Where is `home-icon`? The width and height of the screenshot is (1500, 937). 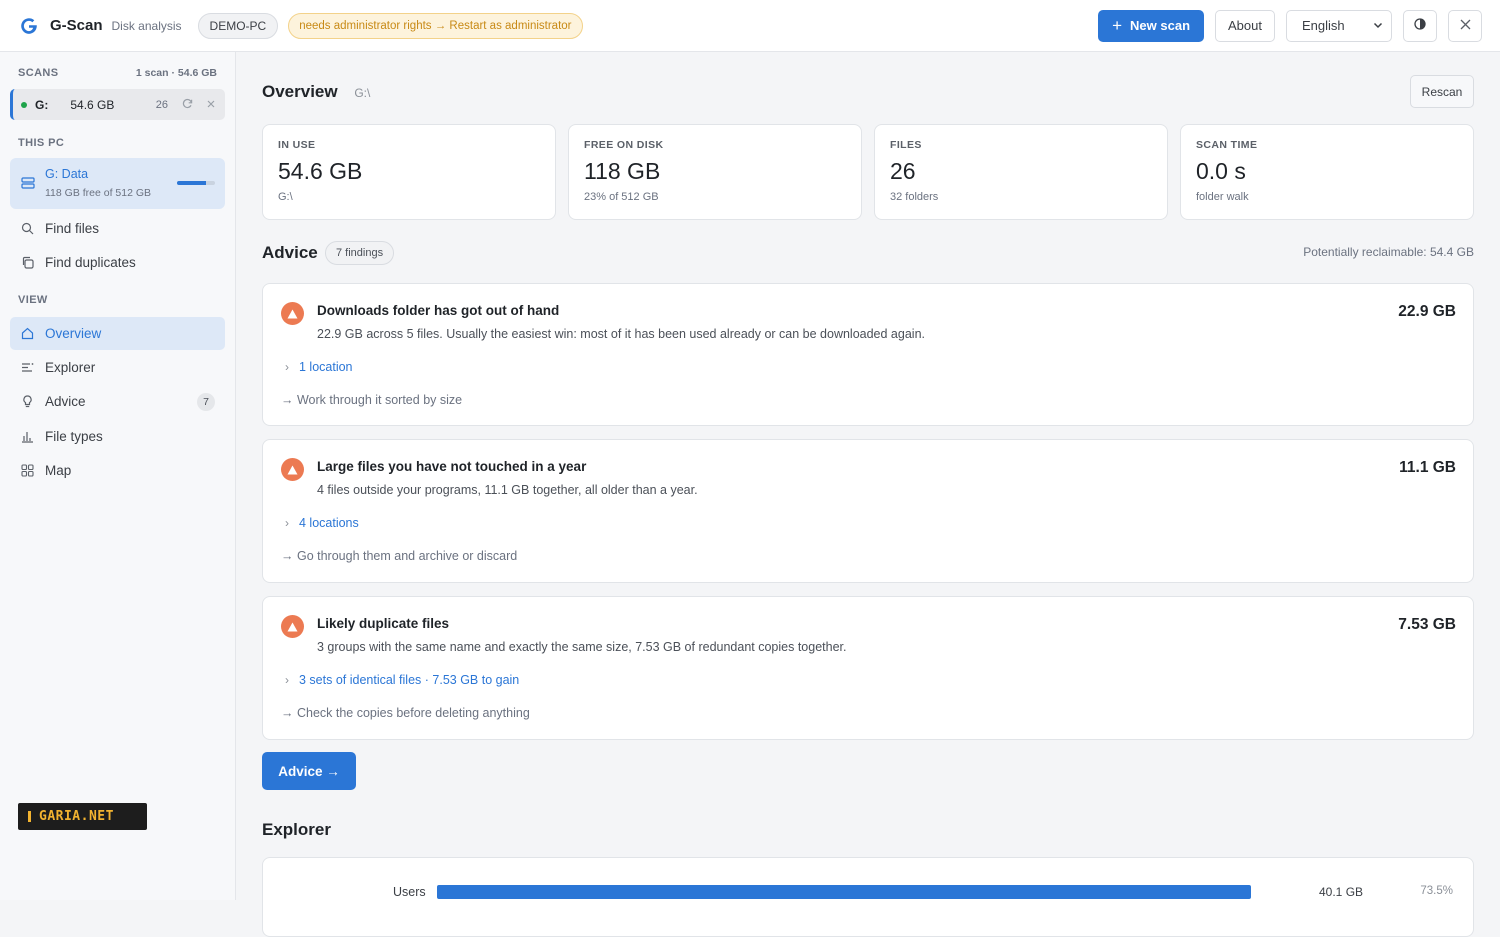
home-icon is located at coordinates (27, 333).